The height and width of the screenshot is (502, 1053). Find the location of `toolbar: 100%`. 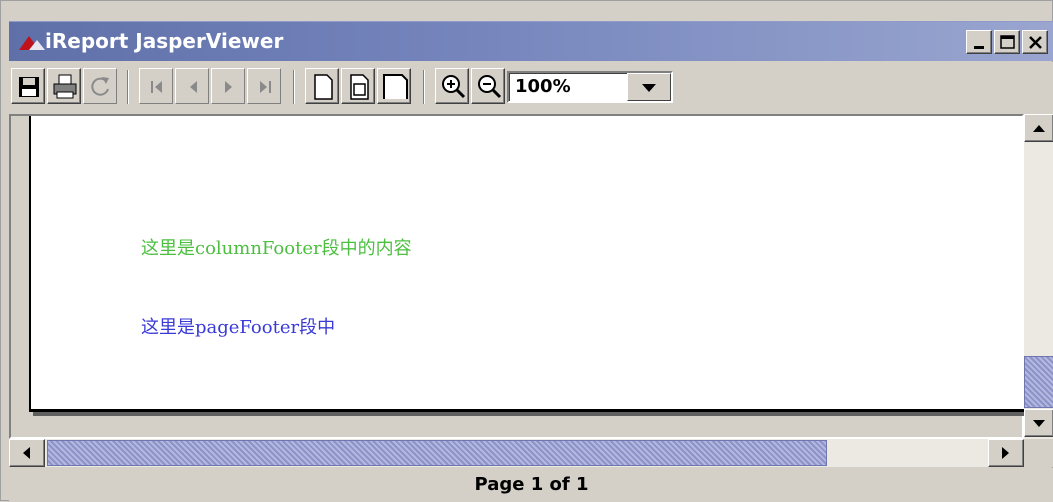

toolbar: 100% is located at coordinates (531, 88).